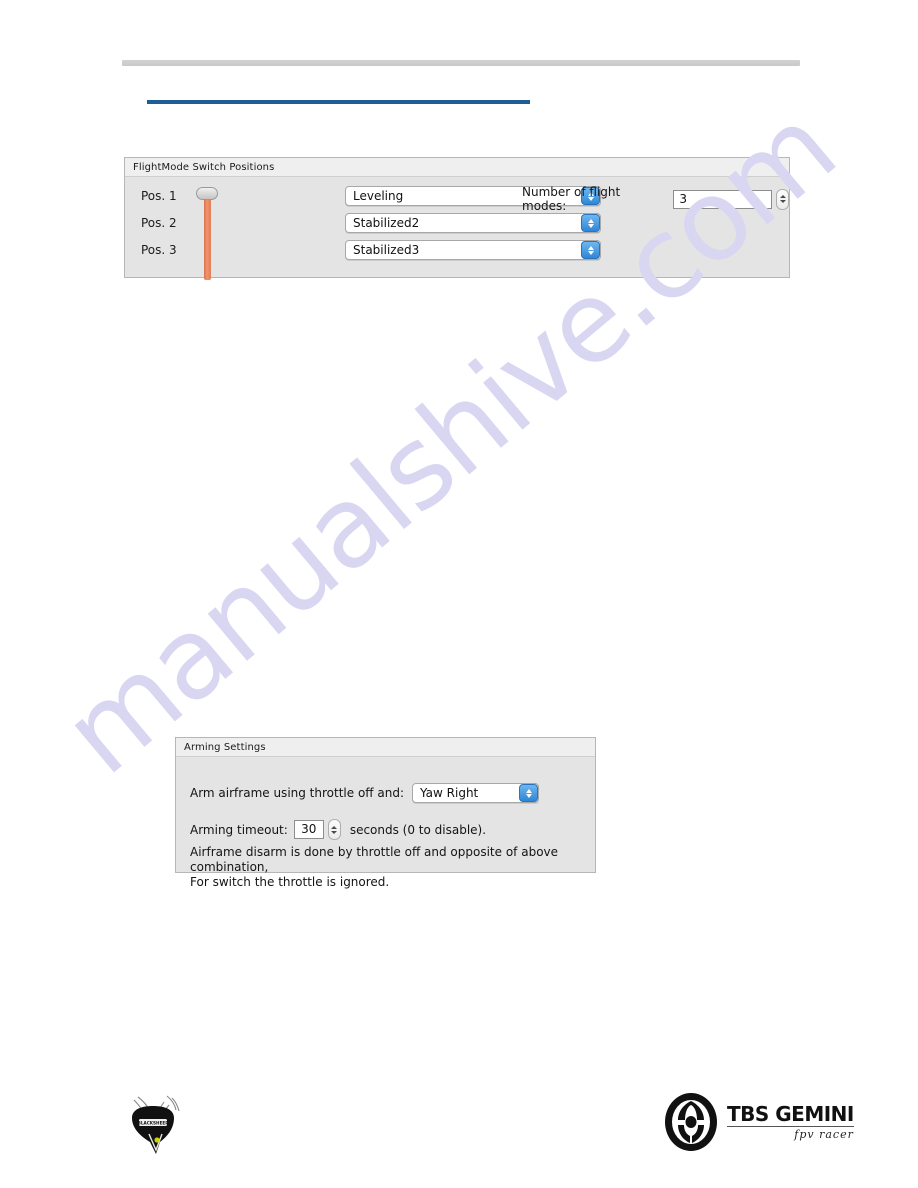  What do you see at coordinates (385, 747) in the screenshot?
I see `arming-panel-title: Arming Settings` at bounding box center [385, 747].